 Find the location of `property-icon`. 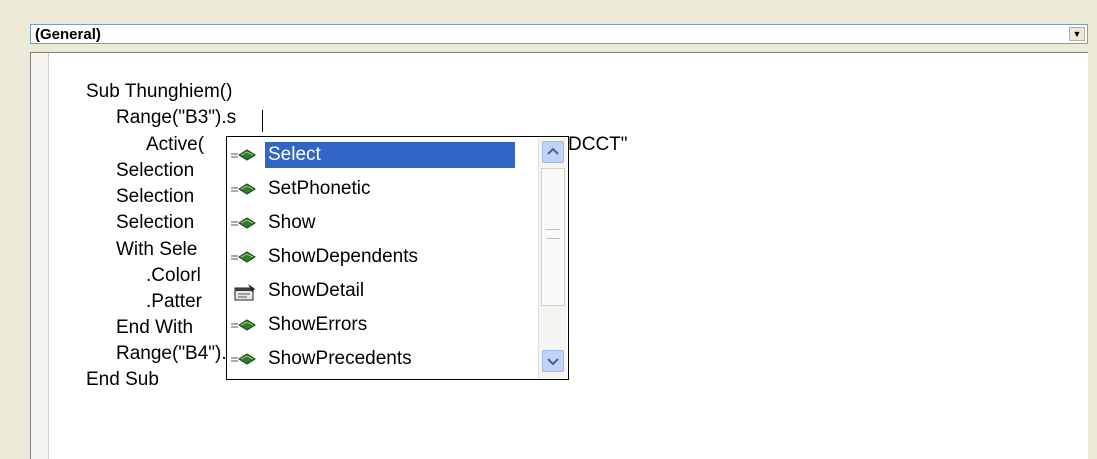

property-icon is located at coordinates (244, 292).